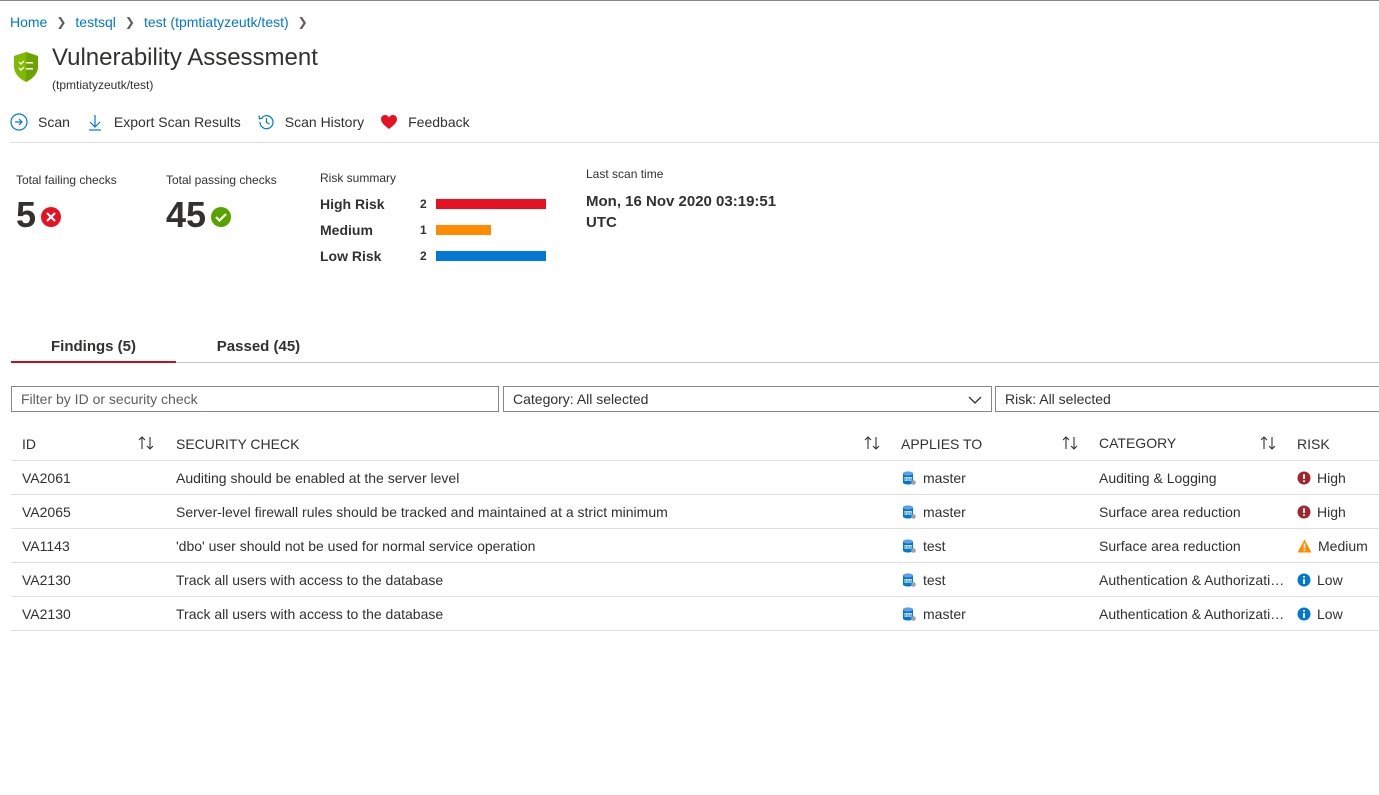 This screenshot has height=795, width=1379. Describe the element at coordinates (324, 122) in the screenshot. I see `history-label: Scan History` at that location.